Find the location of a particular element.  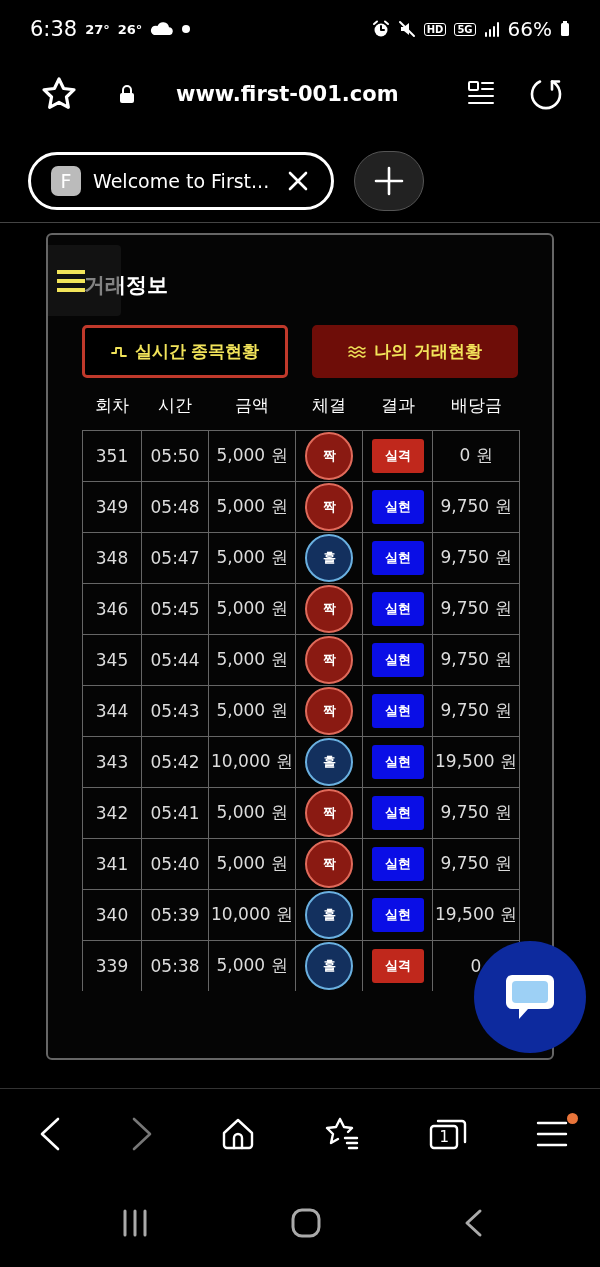

battery-icon is located at coordinates (565, 29).